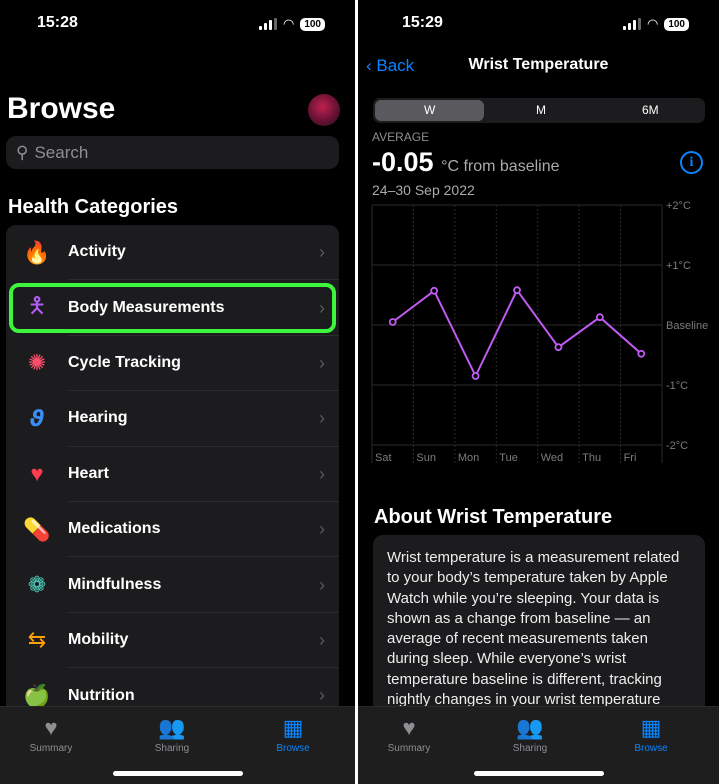 This screenshot has width=719, height=784. Describe the element at coordinates (591, 458) in the screenshot. I see `x-tick-label: Thu` at that location.